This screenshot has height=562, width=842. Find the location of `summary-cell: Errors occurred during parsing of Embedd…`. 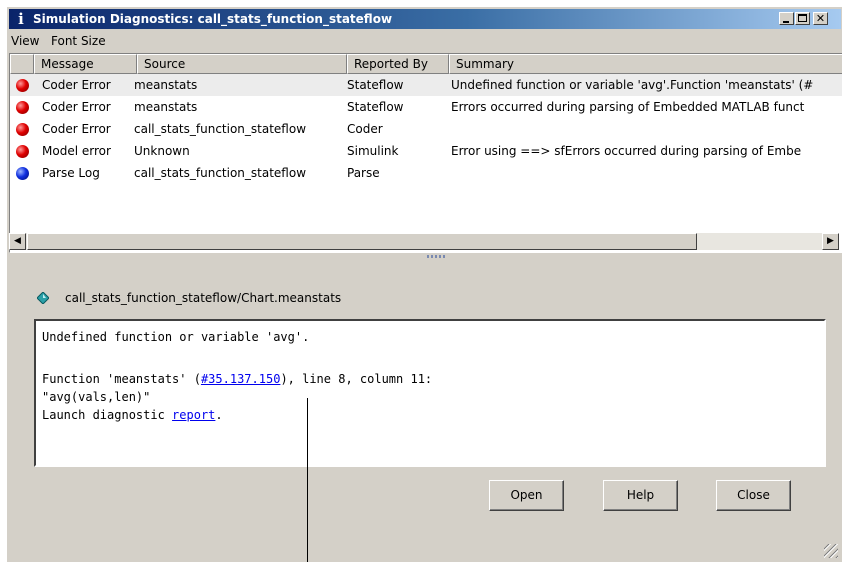

summary-cell: Errors occurred during parsing of Embedd… is located at coordinates (628, 107).